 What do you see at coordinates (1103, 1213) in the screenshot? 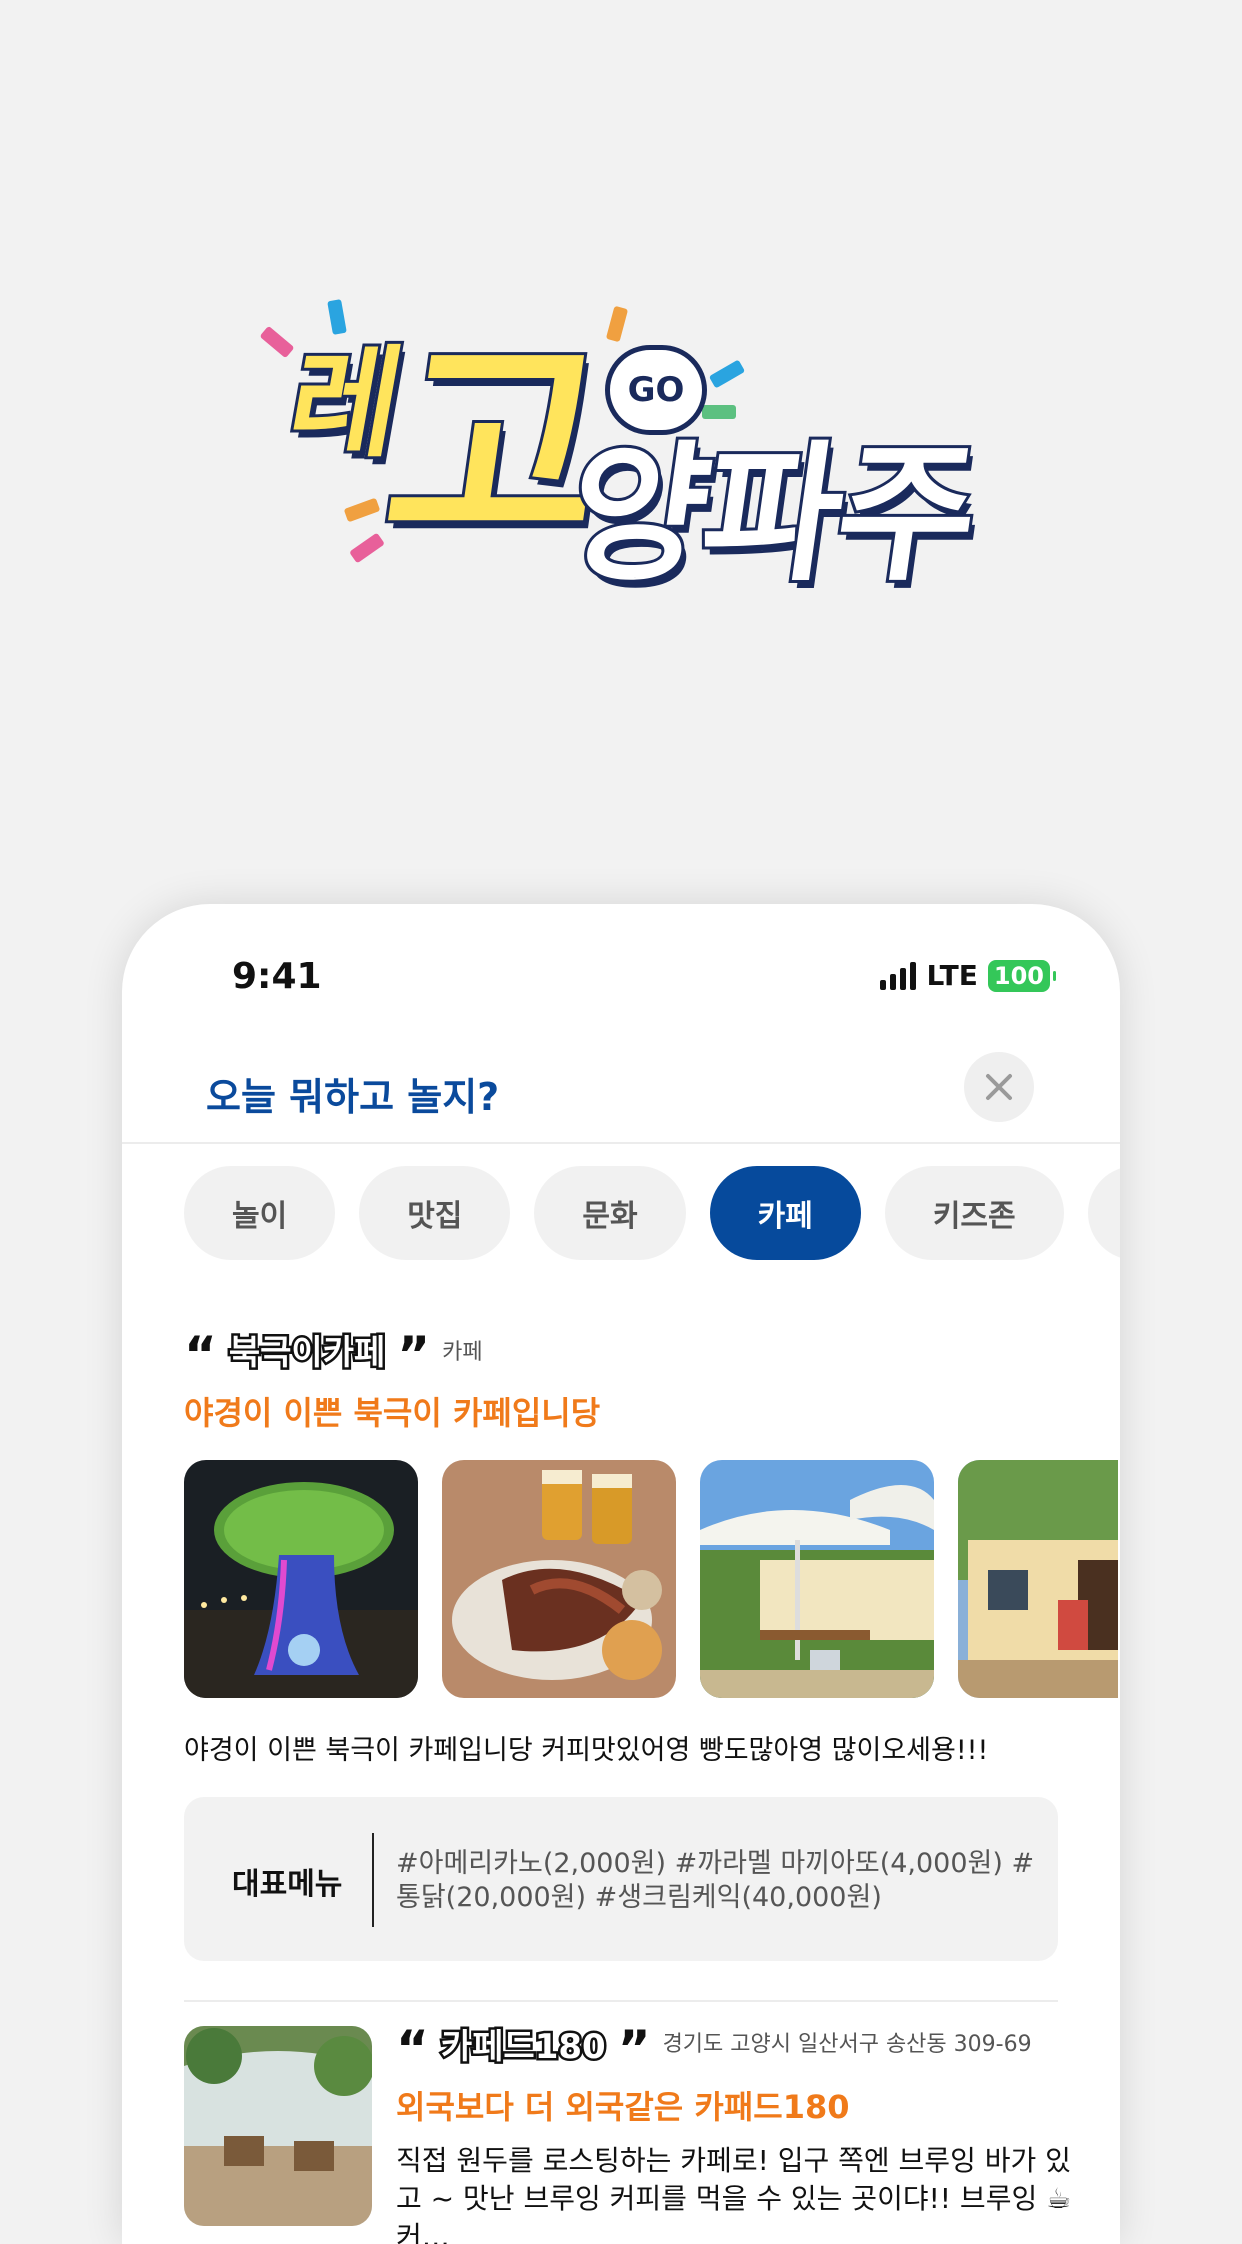
I see `tab-more` at bounding box center [1103, 1213].